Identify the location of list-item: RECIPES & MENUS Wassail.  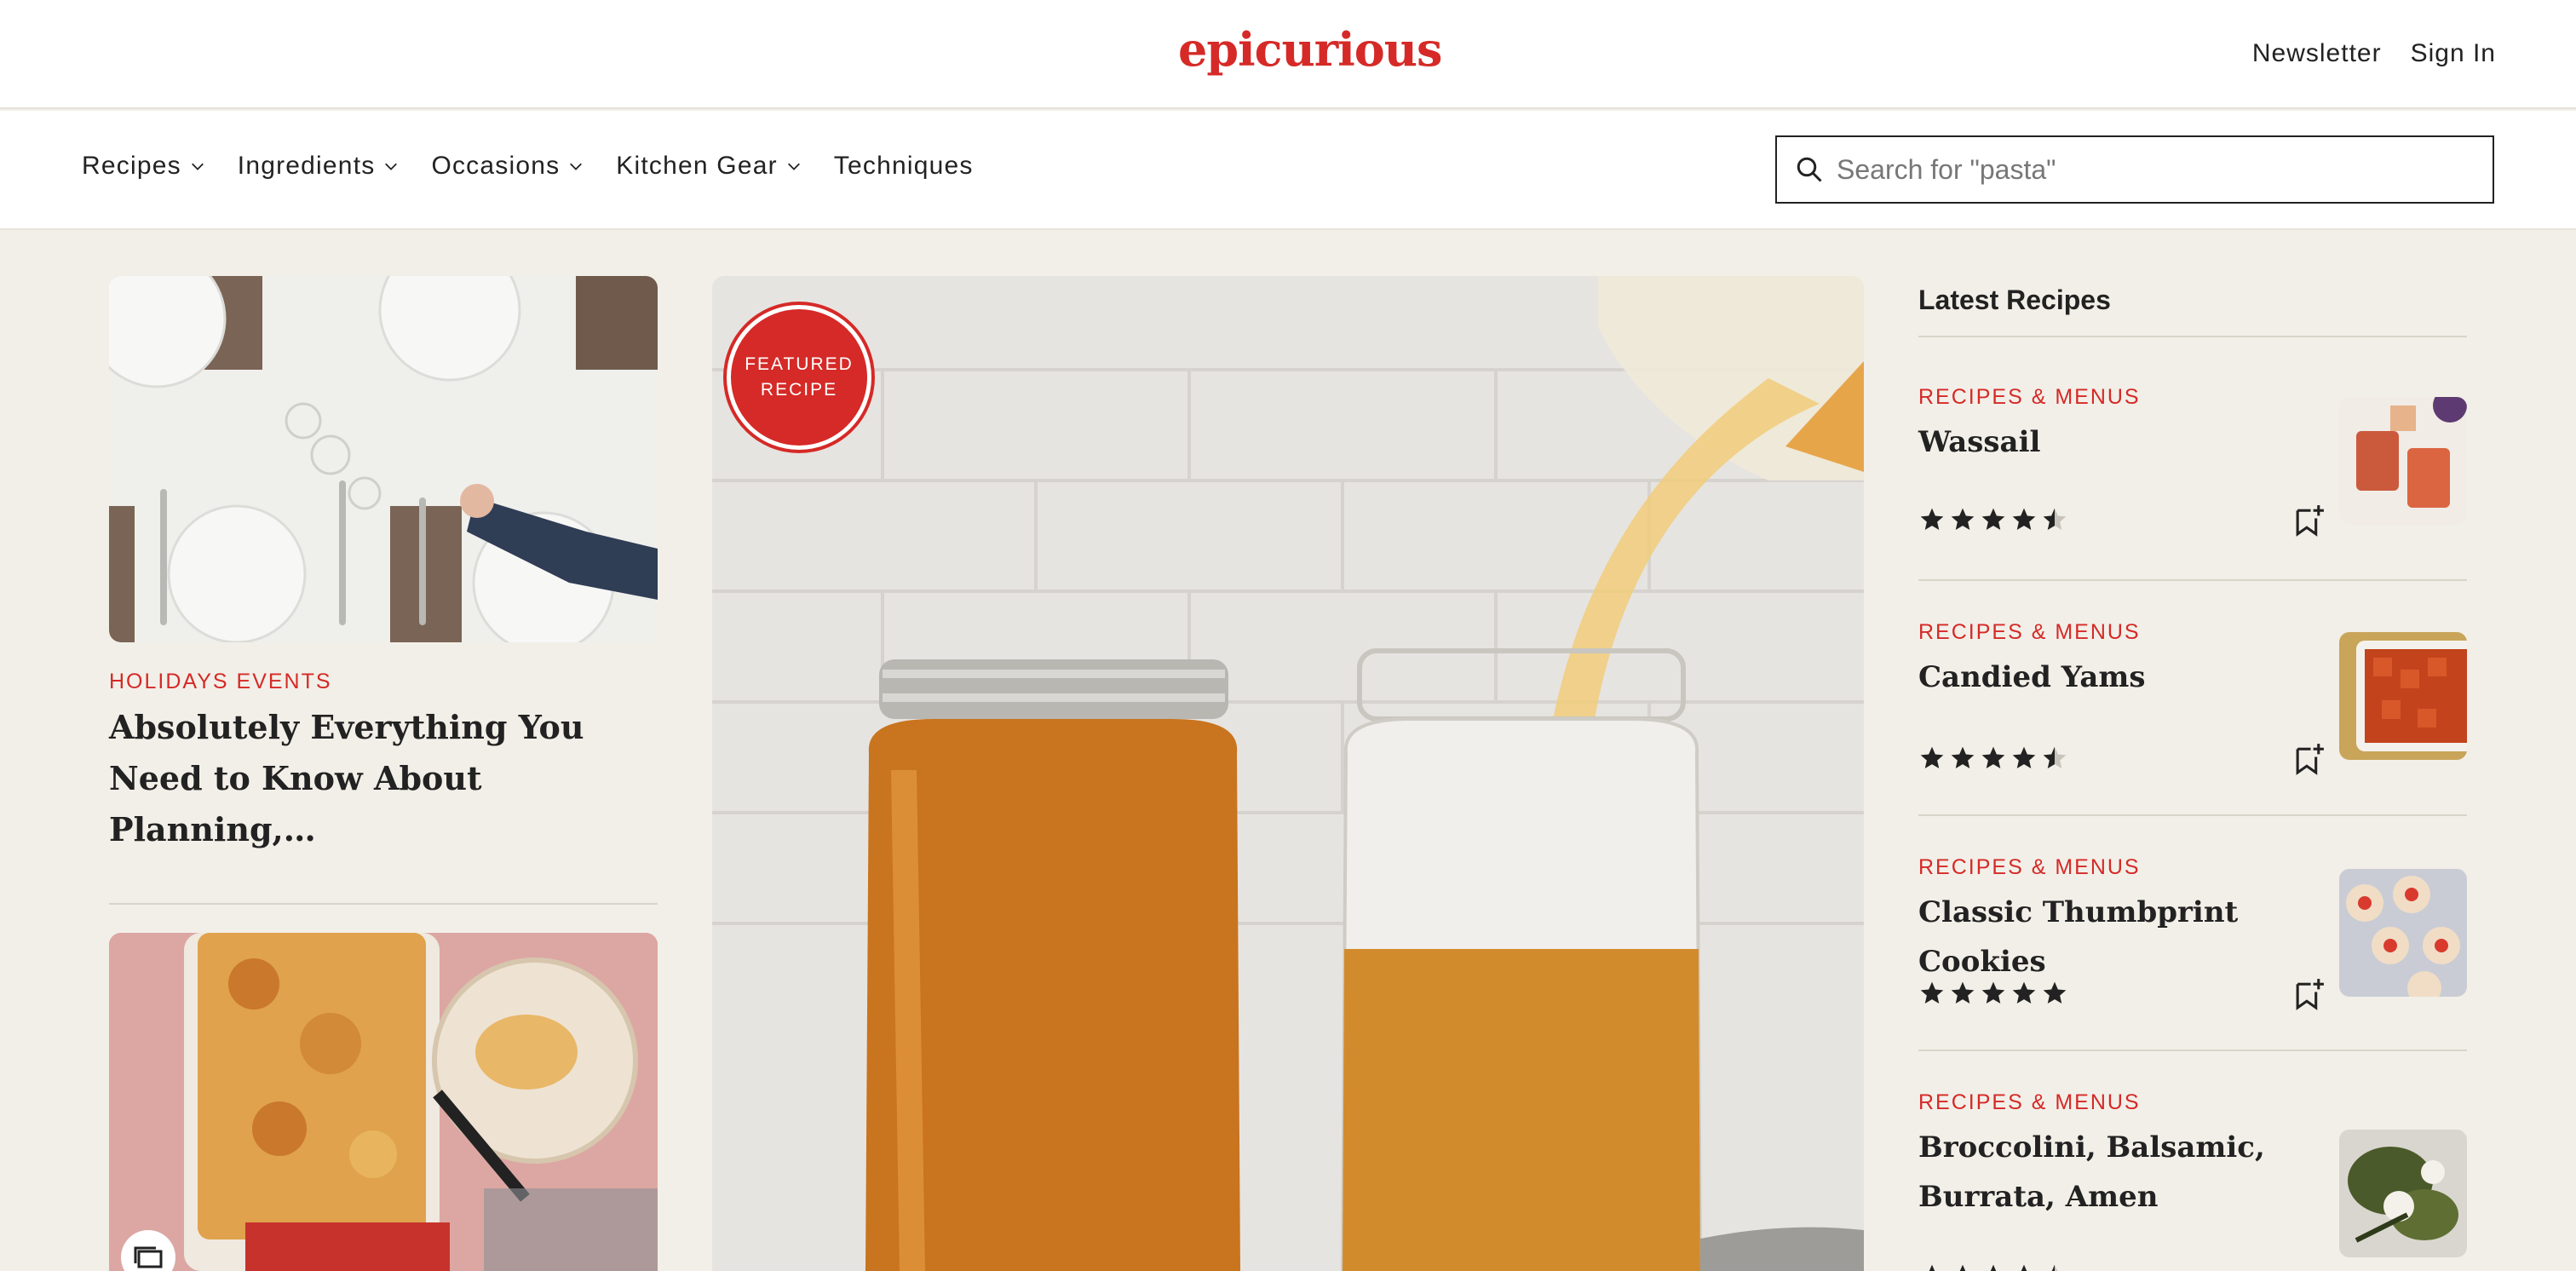
(2192, 476).